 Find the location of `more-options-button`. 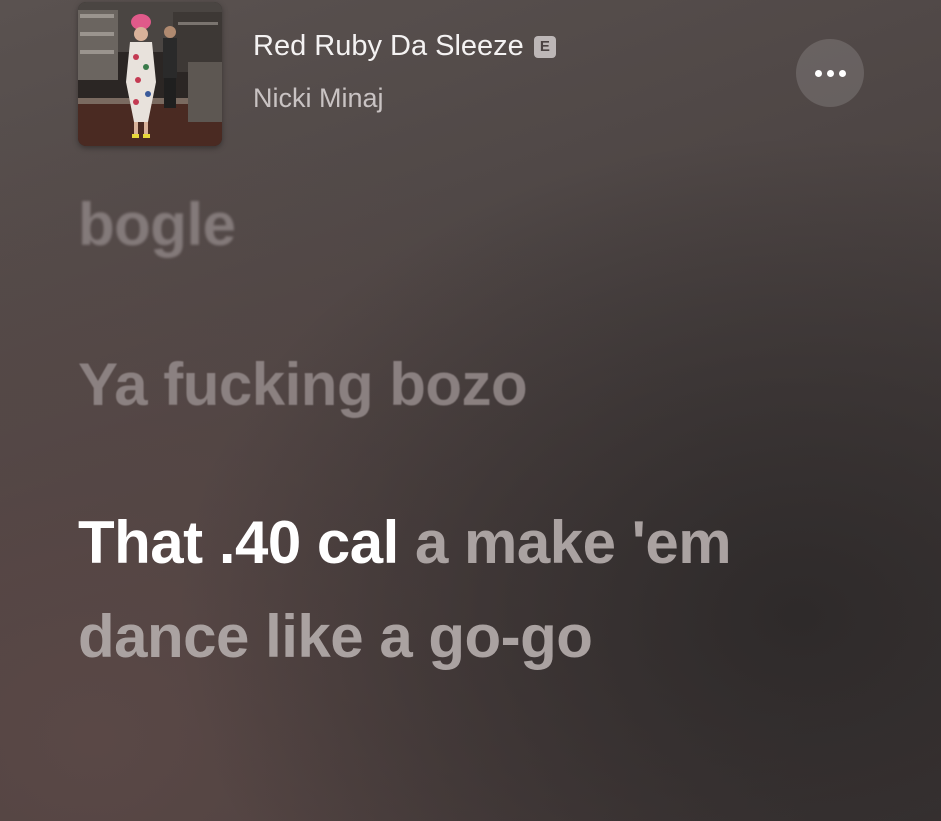

more-options-button is located at coordinates (830, 73).